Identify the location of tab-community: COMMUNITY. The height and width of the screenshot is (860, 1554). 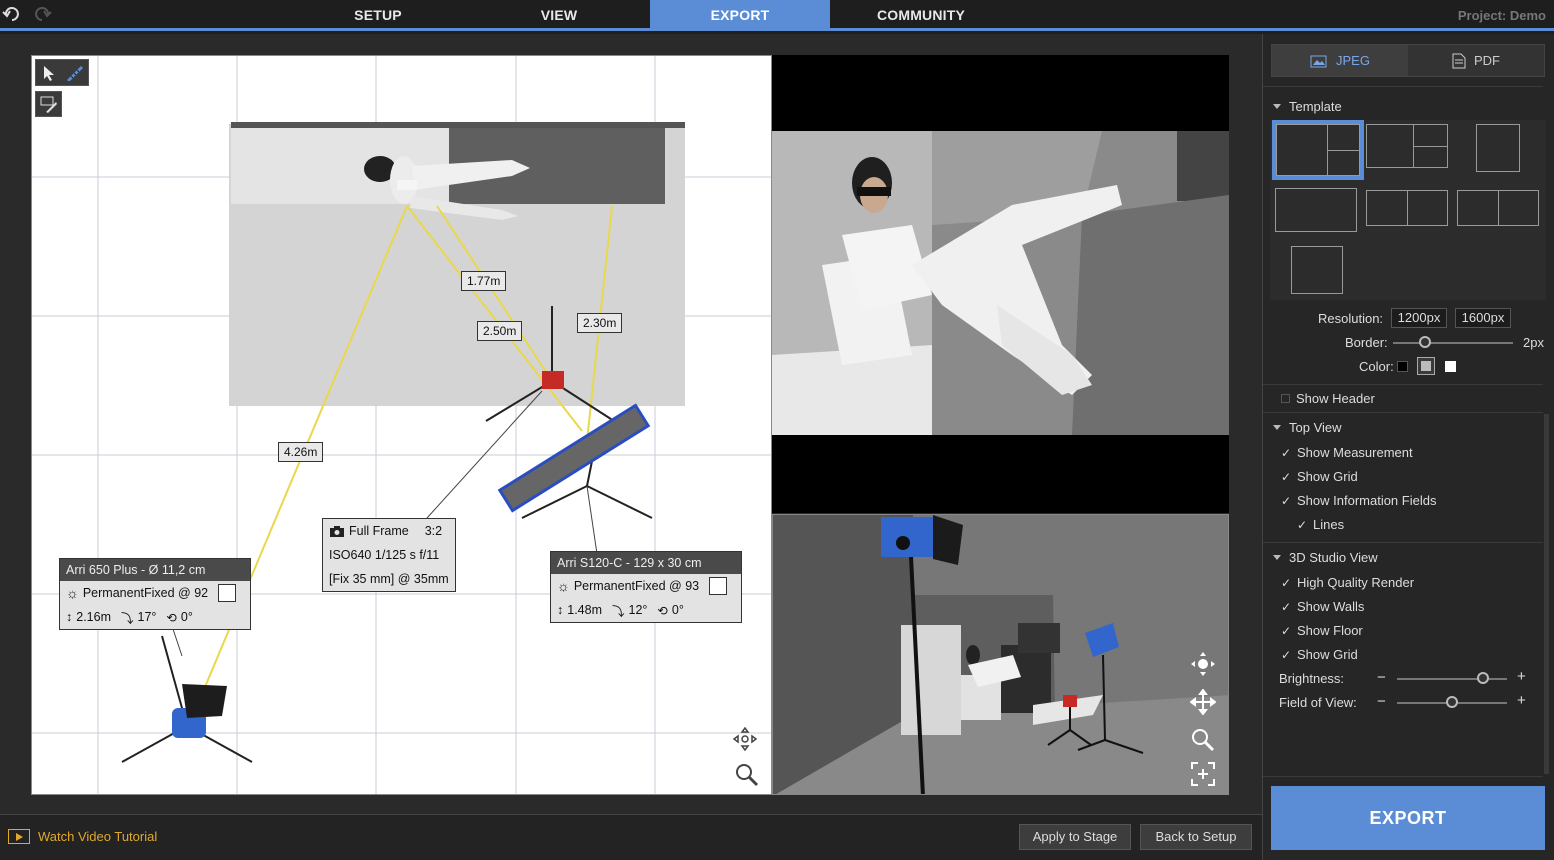
(921, 15).